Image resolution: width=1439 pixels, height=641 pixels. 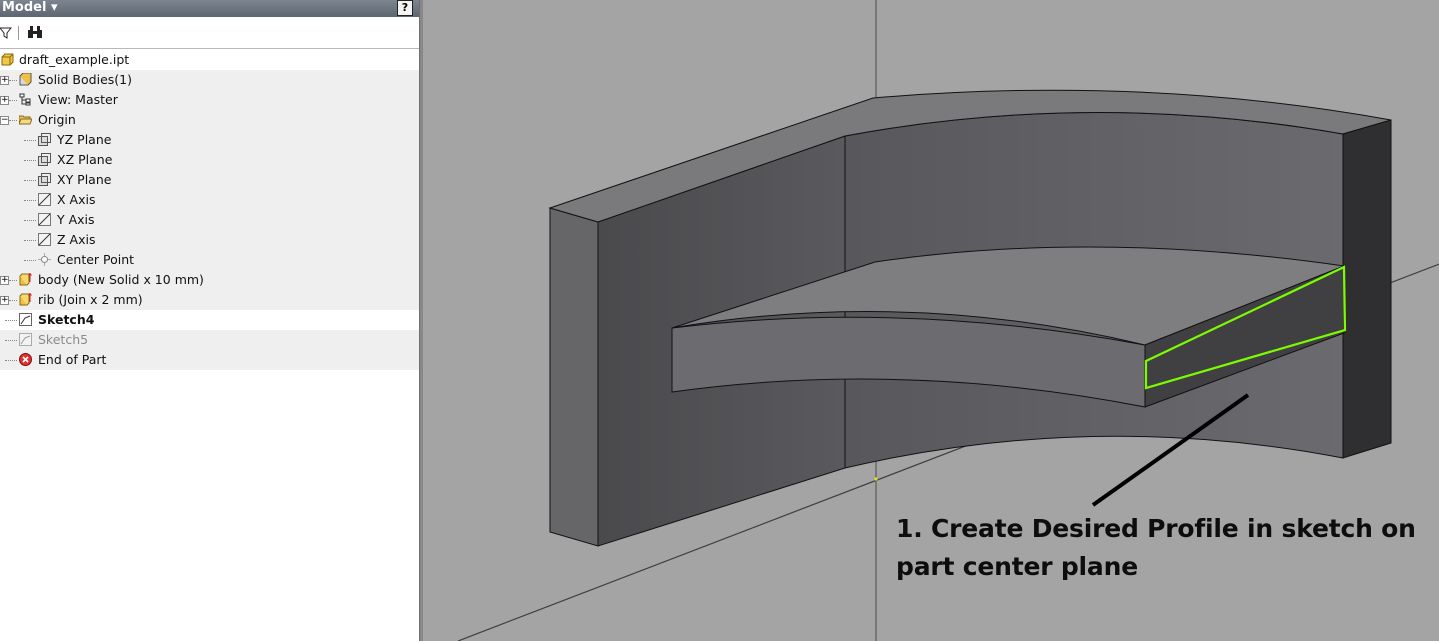 I want to click on tree-item-label: Center Point, so click(x=96, y=259).